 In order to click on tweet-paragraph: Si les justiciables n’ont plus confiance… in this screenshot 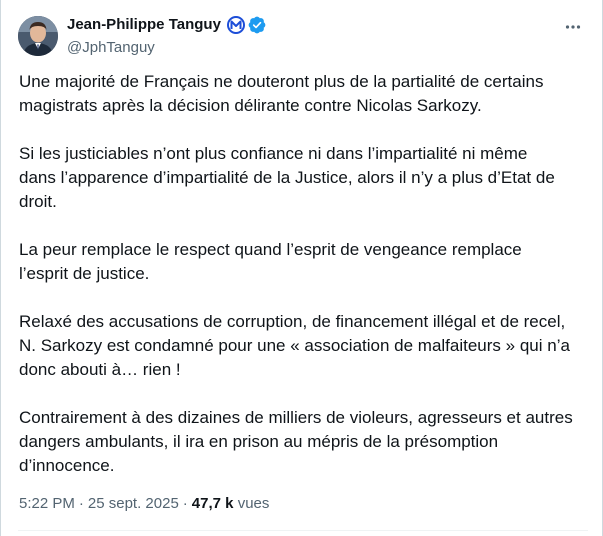, I will do `click(287, 177)`.